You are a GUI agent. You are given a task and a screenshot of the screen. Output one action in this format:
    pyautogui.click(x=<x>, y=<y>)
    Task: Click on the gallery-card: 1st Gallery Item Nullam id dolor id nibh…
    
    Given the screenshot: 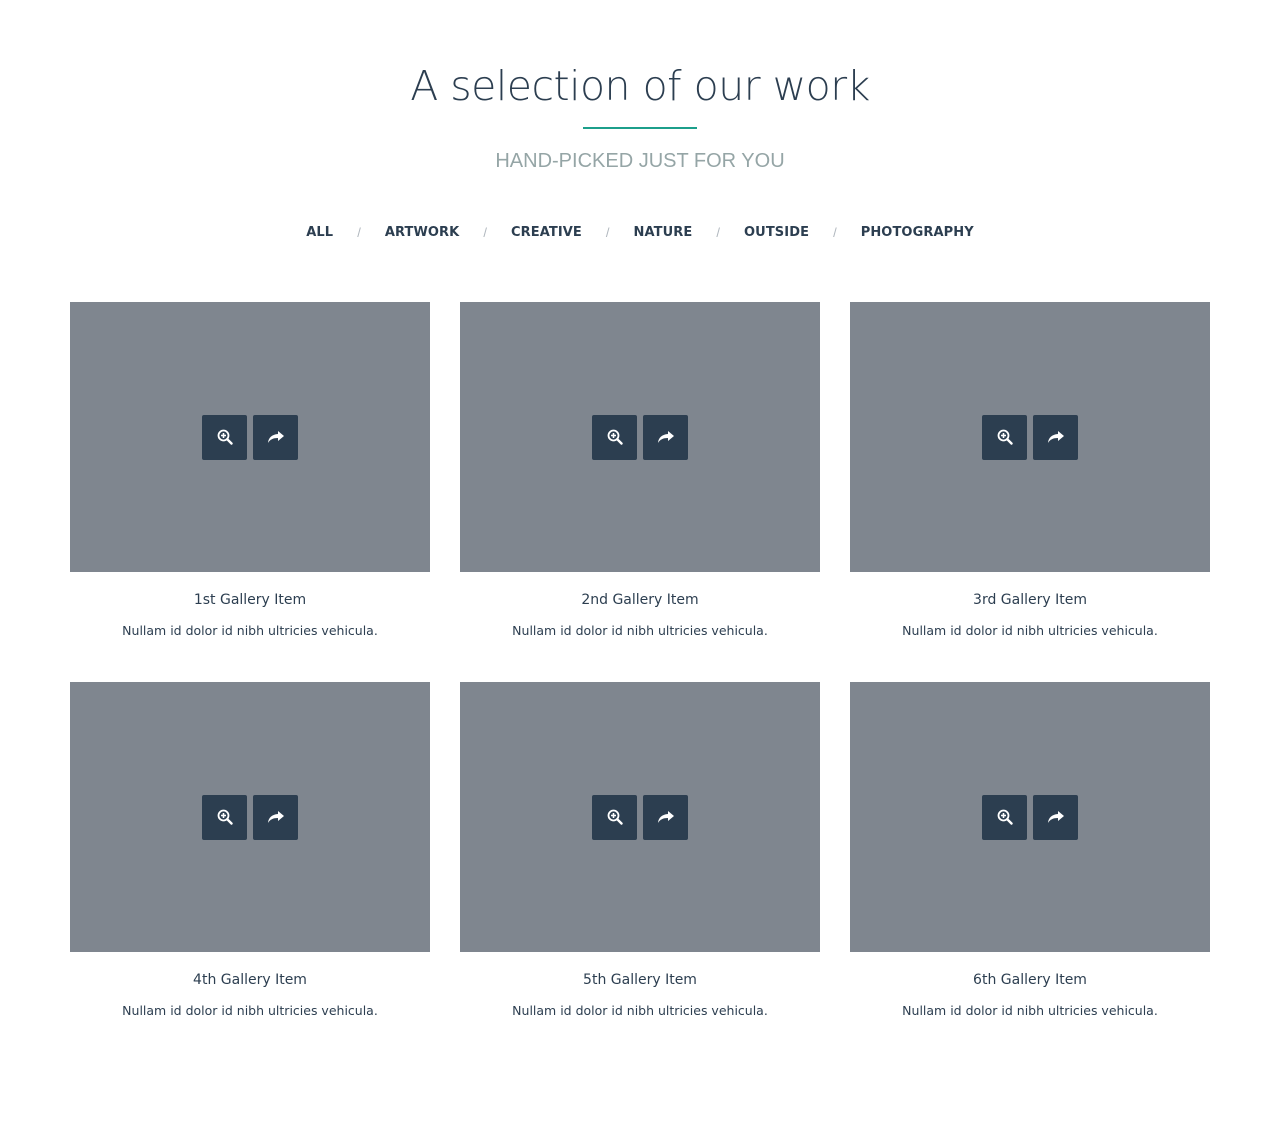 What is the action you would take?
    pyautogui.click(x=250, y=492)
    